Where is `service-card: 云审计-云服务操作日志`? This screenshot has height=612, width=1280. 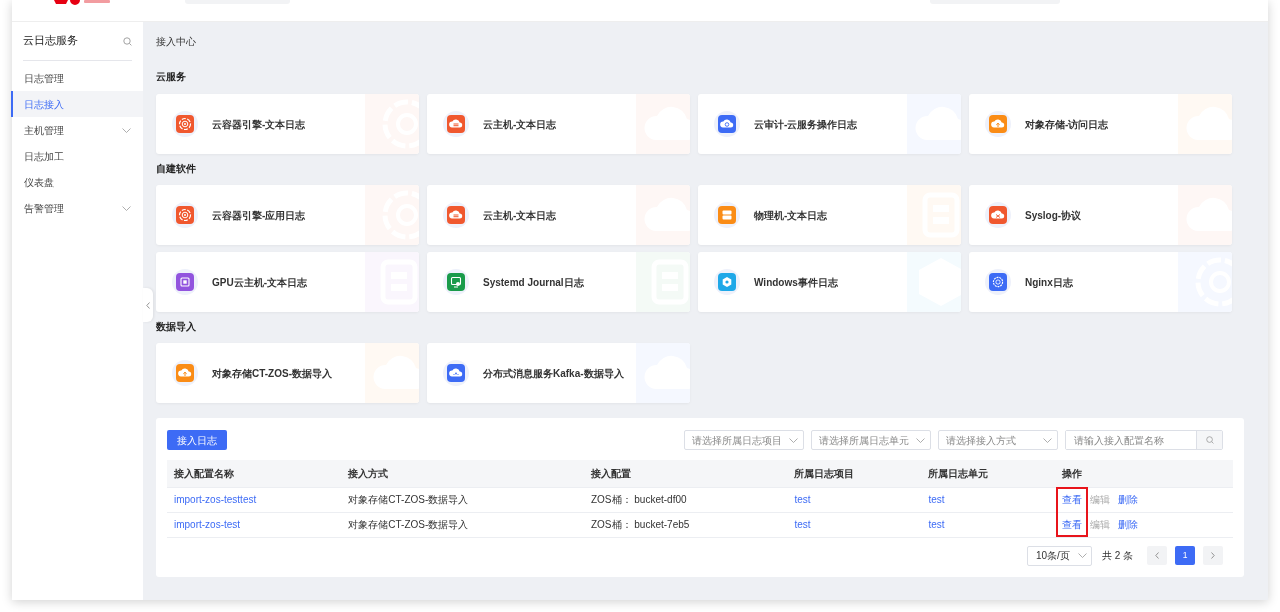 service-card: 云审计-云服务操作日志 is located at coordinates (829, 124).